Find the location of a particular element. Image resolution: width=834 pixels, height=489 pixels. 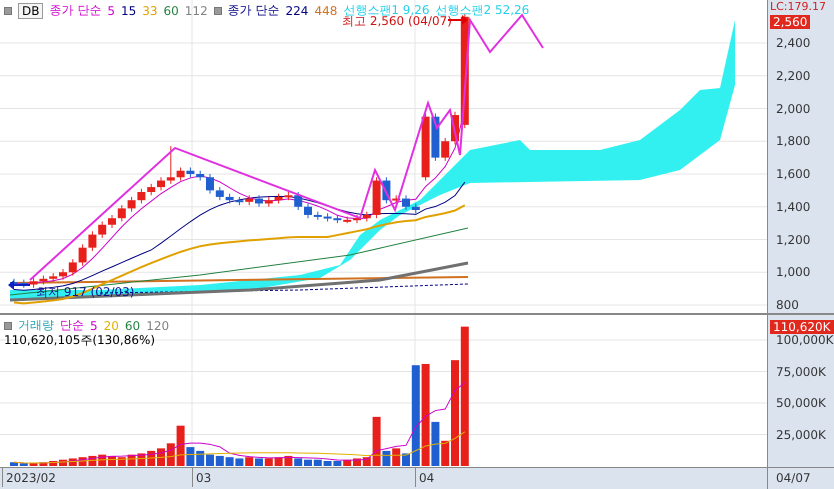

axis-tick-label: 2,000 is located at coordinates (793, 109).